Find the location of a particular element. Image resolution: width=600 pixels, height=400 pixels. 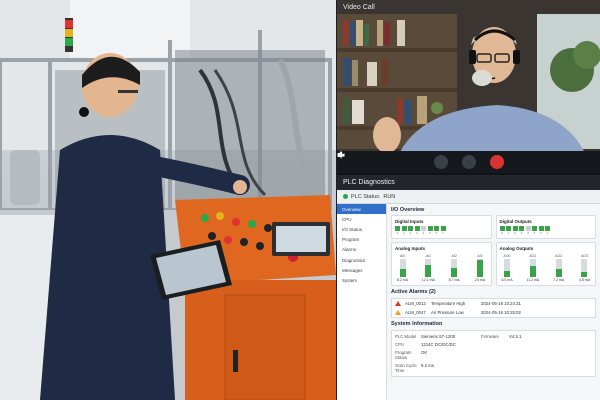

sidebar-item-alarms: Alarms is located at coordinates (361, 250).